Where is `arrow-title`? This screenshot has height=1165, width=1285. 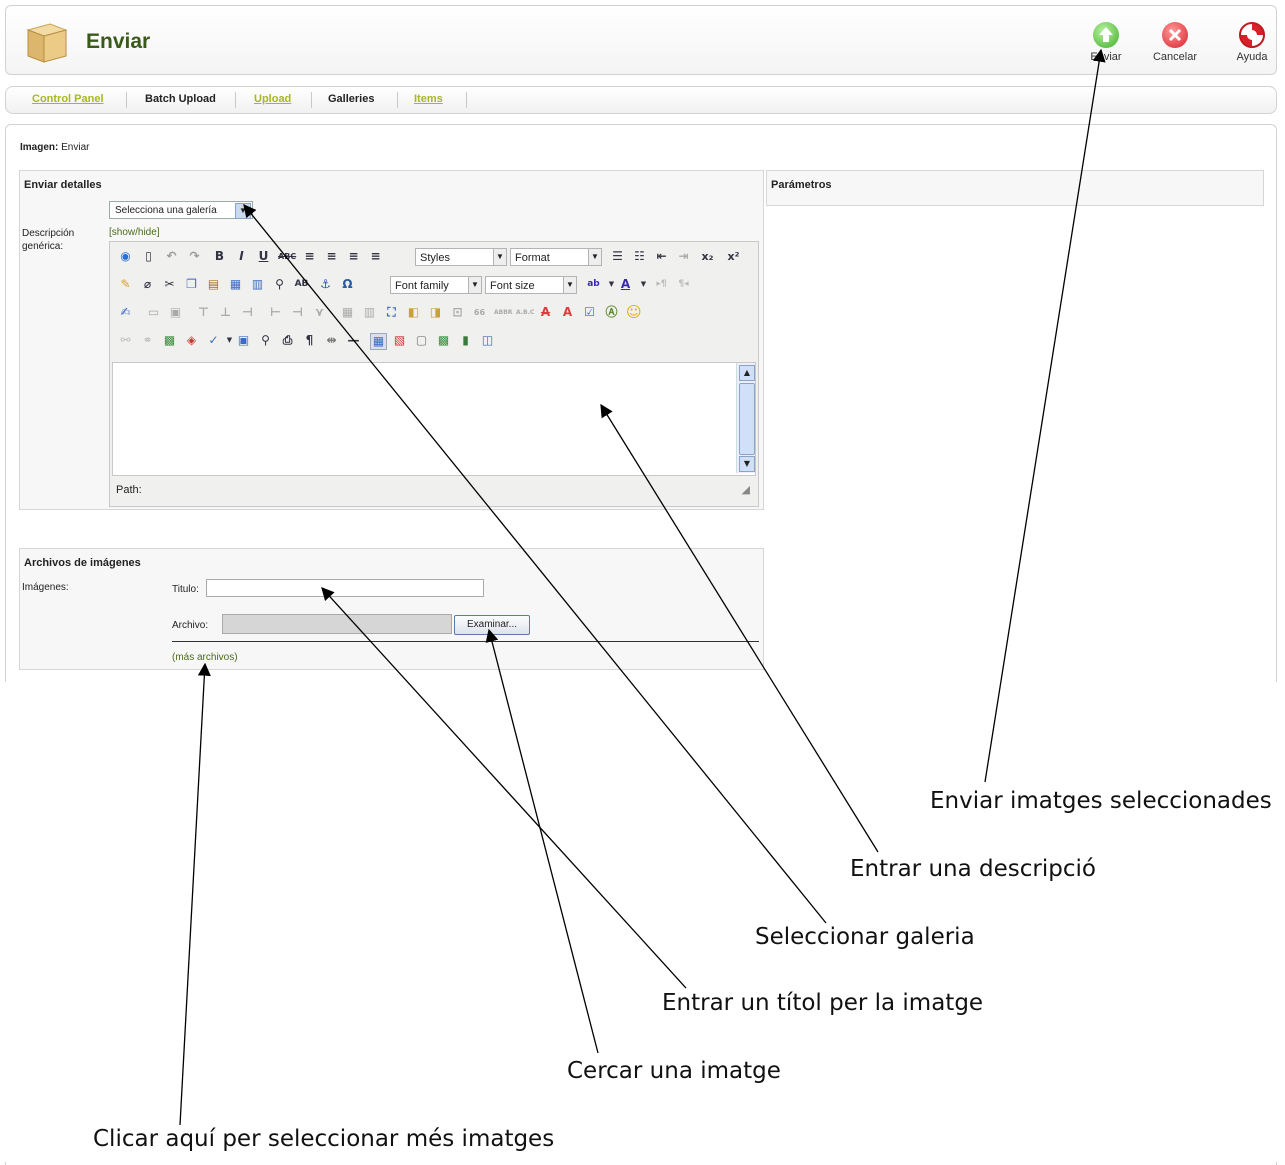 arrow-title is located at coordinates (504, 788).